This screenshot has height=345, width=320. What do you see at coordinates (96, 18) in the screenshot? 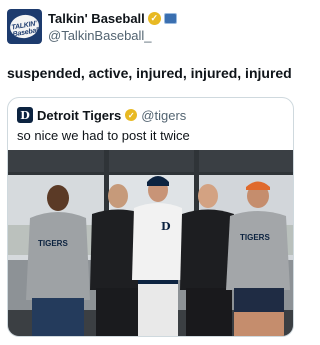
I see `author-display-name: Talkin' Baseball` at bounding box center [96, 18].